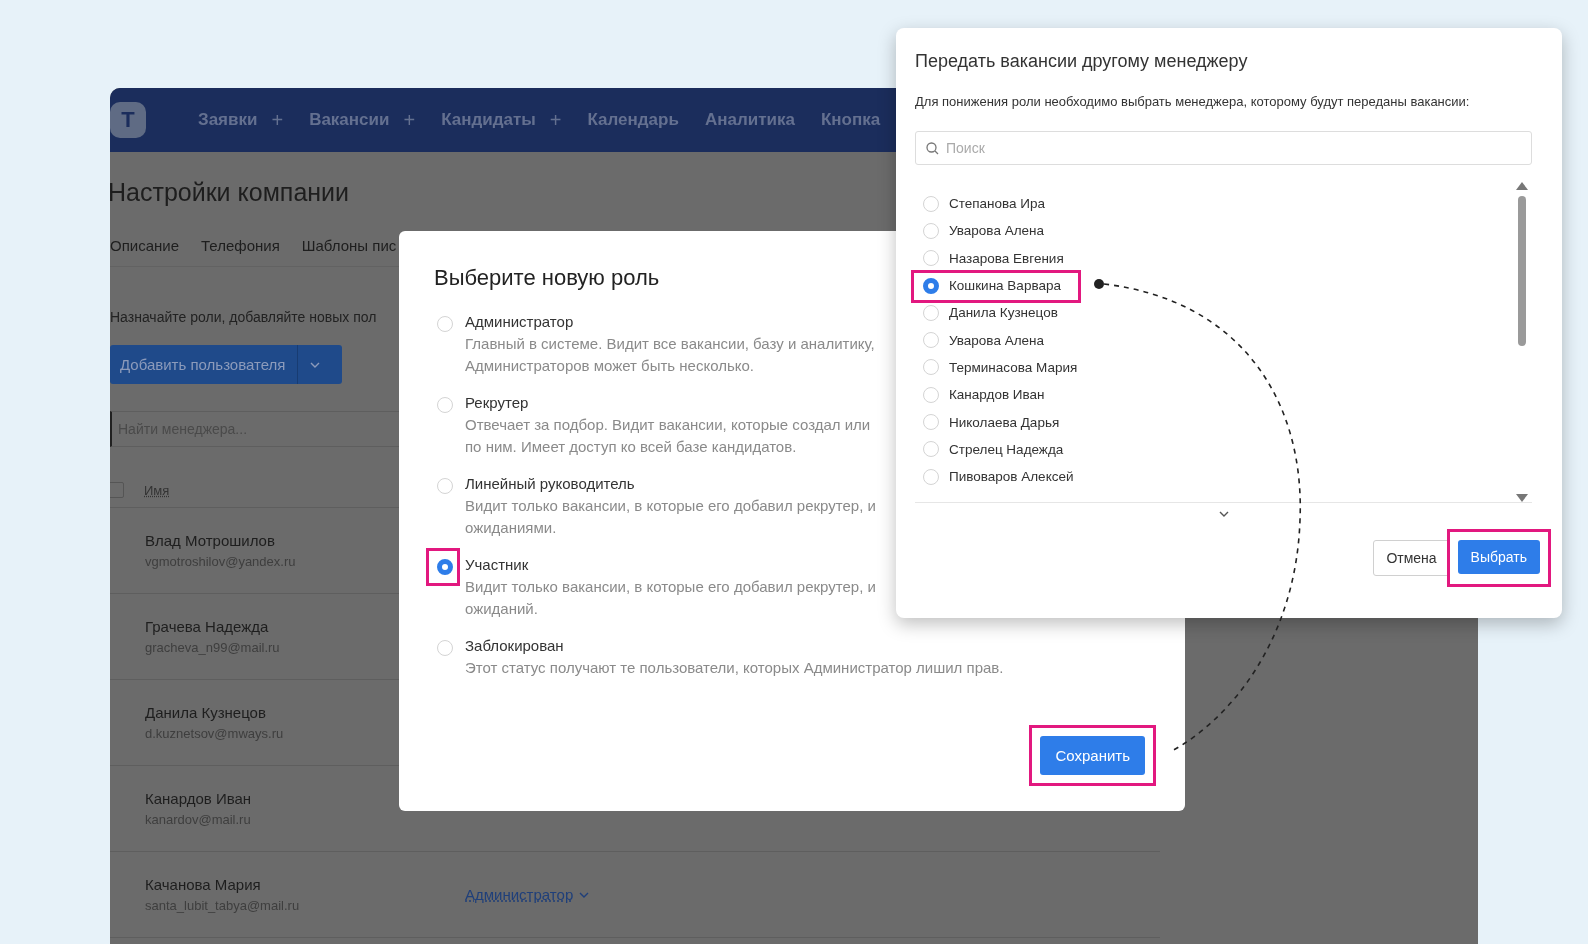 The height and width of the screenshot is (944, 1588). Describe the element at coordinates (1004, 422) in the screenshot. I see `manager-name: Николаева Дарья` at that location.